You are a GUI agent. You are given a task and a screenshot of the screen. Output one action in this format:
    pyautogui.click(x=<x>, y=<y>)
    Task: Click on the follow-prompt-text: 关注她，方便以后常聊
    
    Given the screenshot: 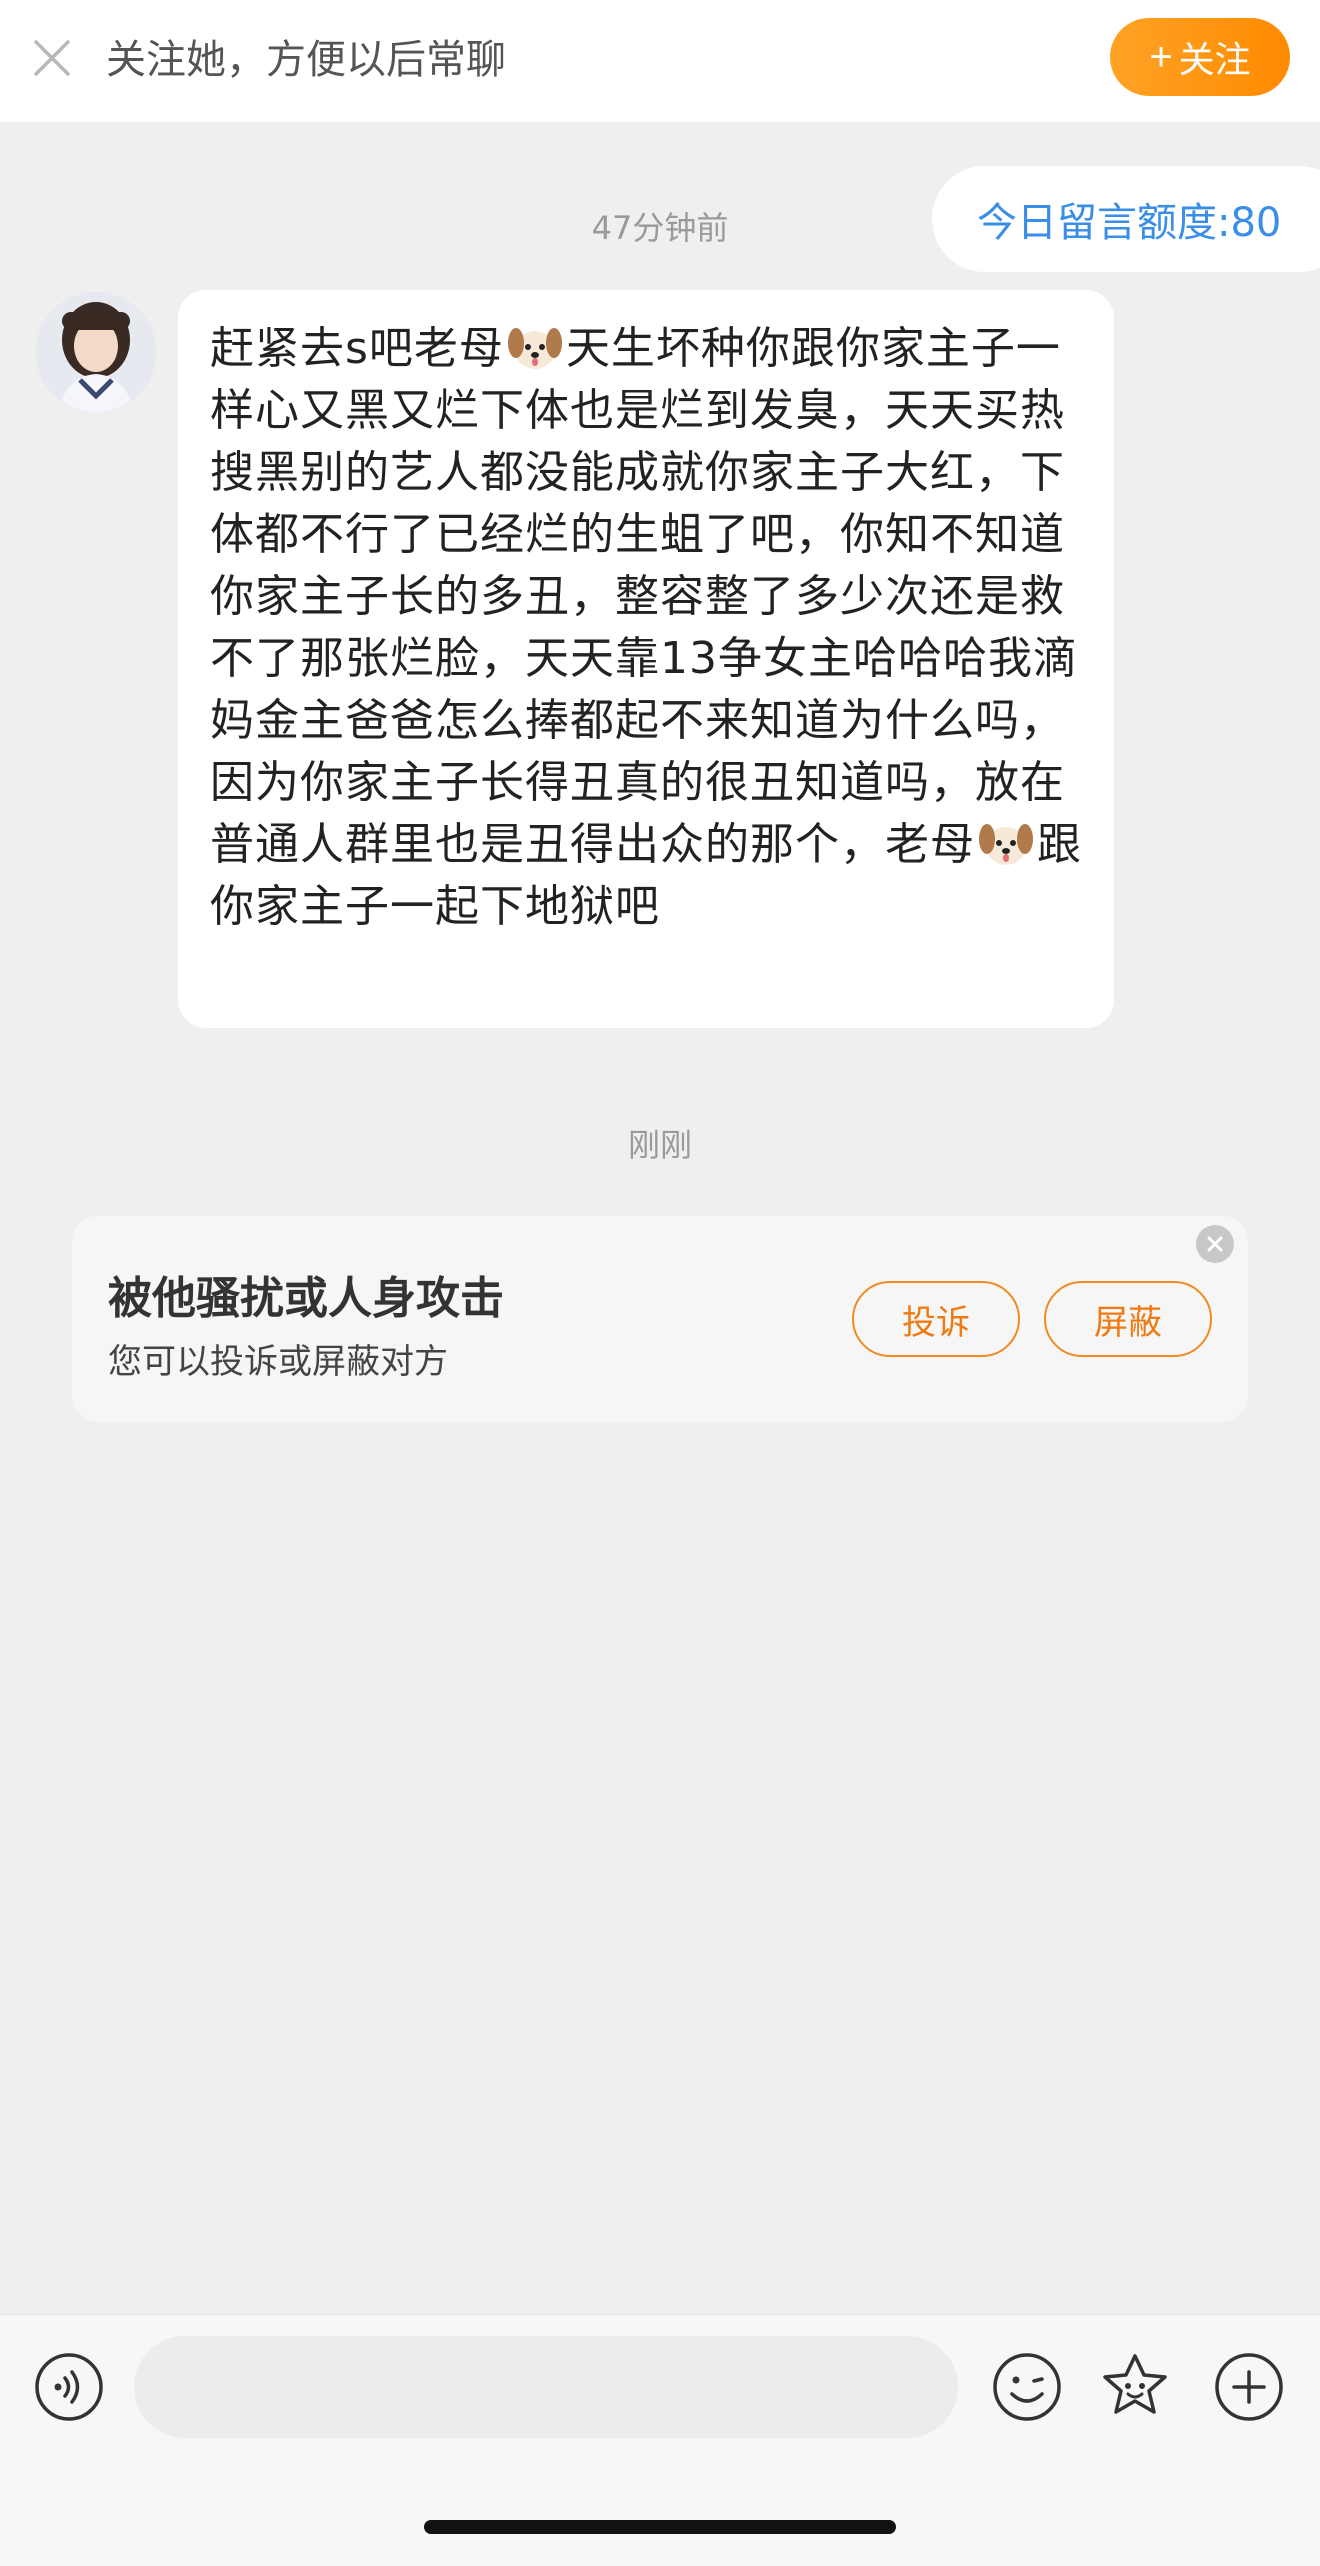 What is the action you would take?
    pyautogui.click(x=306, y=60)
    